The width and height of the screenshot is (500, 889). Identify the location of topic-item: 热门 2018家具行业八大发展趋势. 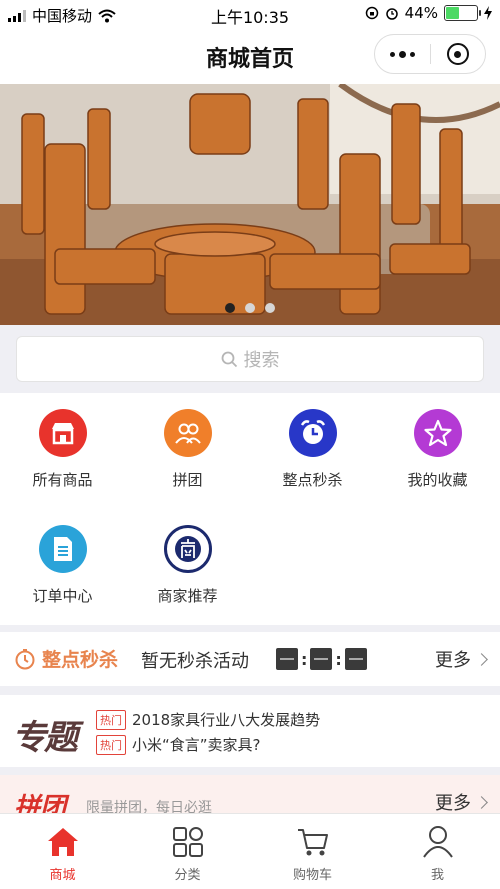
(208, 719).